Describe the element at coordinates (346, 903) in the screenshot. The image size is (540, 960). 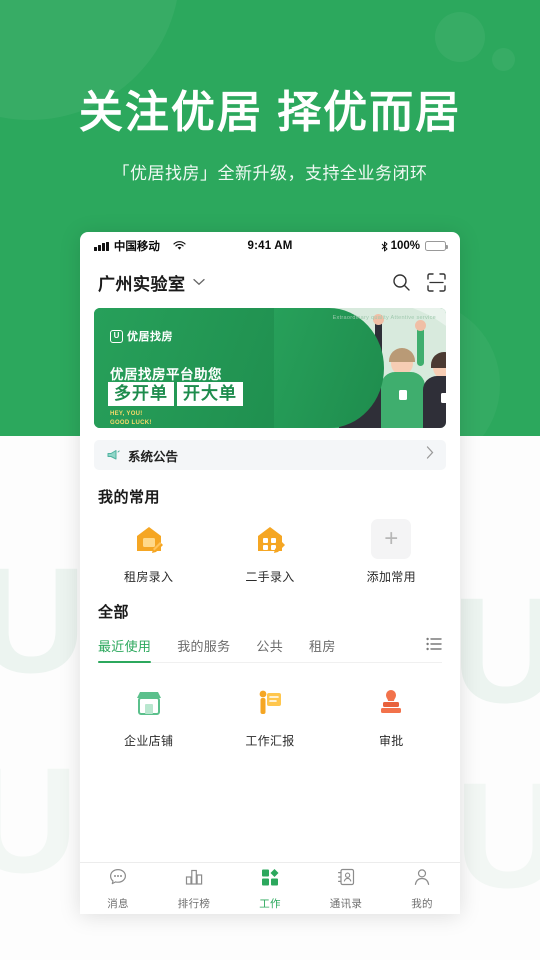
I see `nav-item-label: 通讯录` at that location.